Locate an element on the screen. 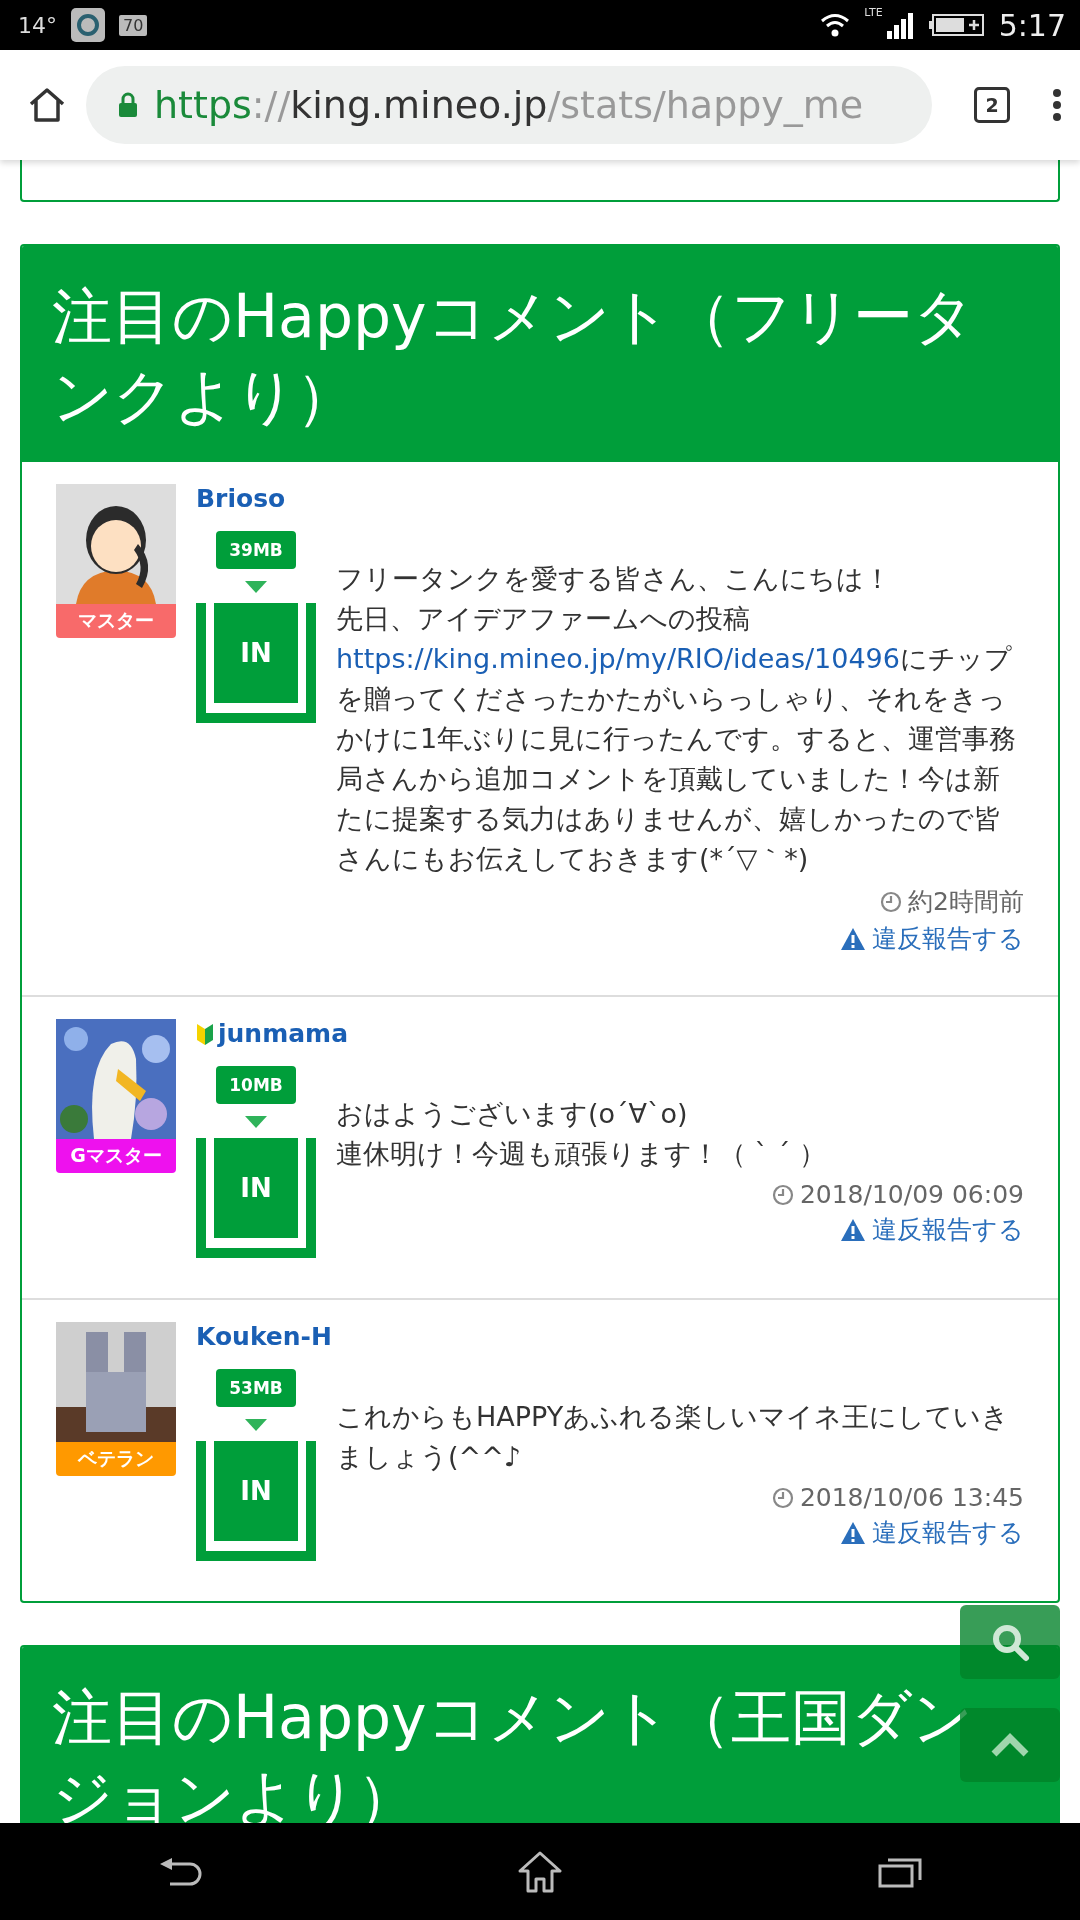 This screenshot has width=1080, height=1920. url-field: https://king.mineo.jp/stats/happy_me is located at coordinates (509, 105).